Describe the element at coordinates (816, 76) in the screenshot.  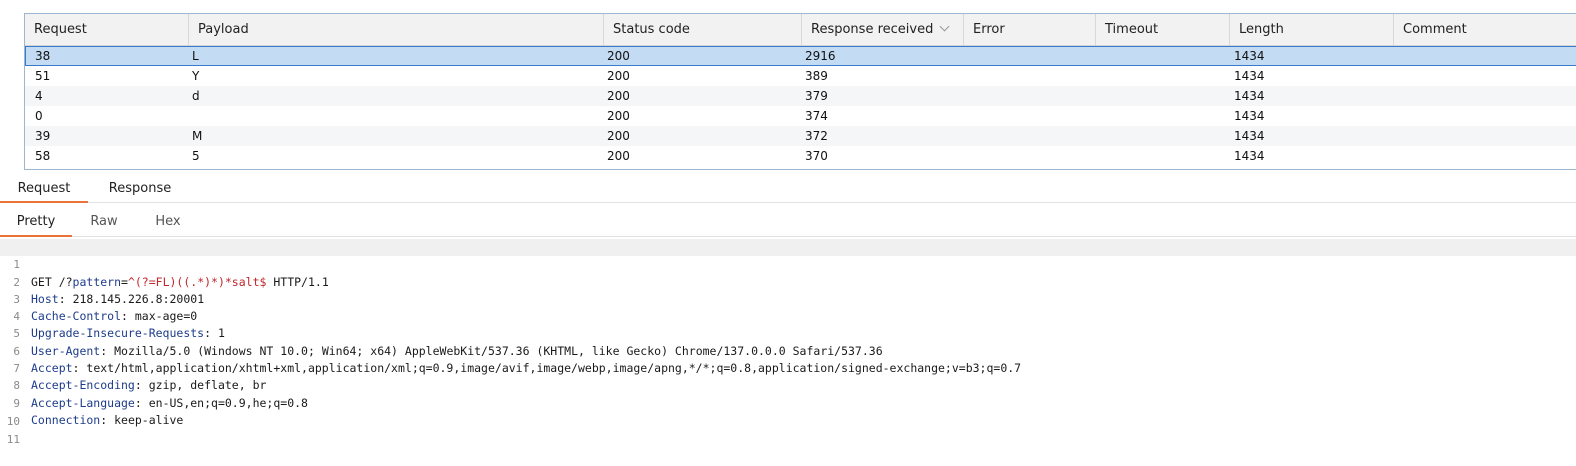
I see `cell-received: 389` at that location.